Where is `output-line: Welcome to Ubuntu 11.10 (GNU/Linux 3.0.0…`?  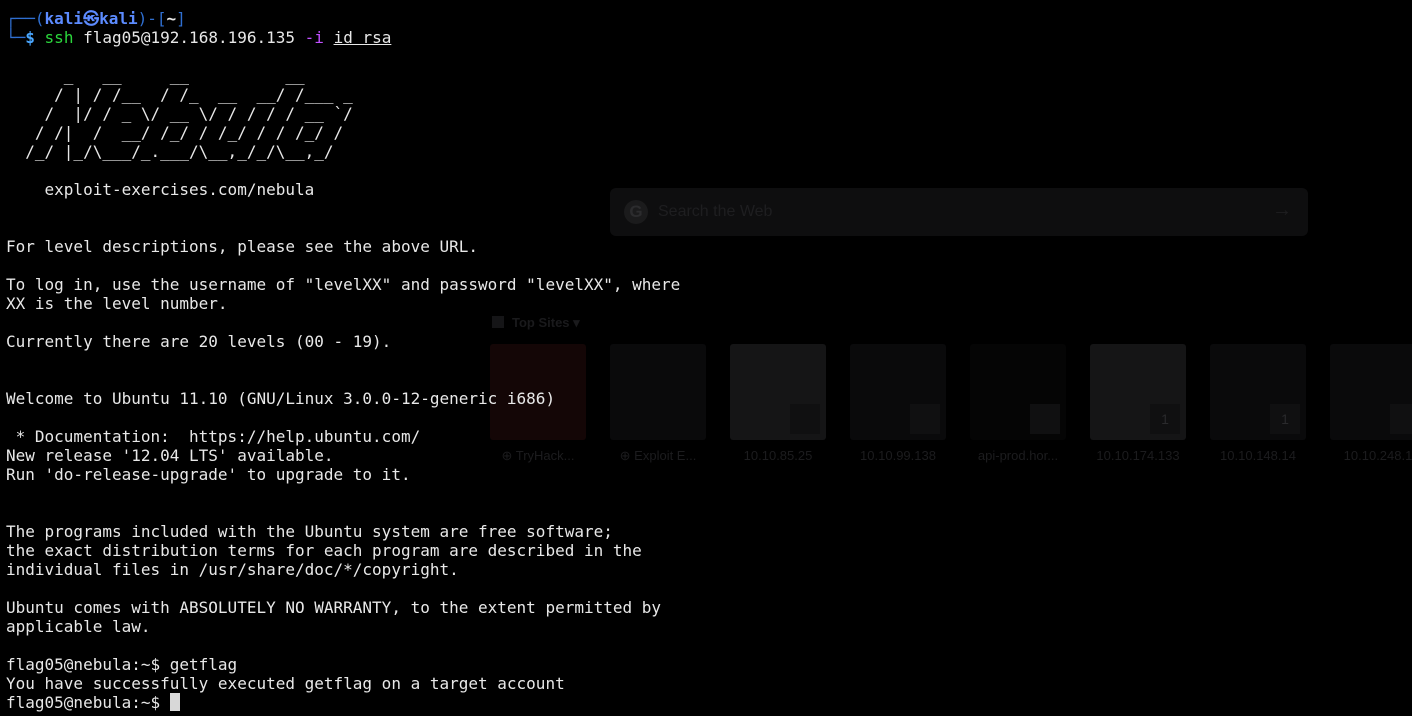 output-line: Welcome to Ubuntu 11.10 (GNU/Linux 3.0.0… is located at coordinates (281, 398).